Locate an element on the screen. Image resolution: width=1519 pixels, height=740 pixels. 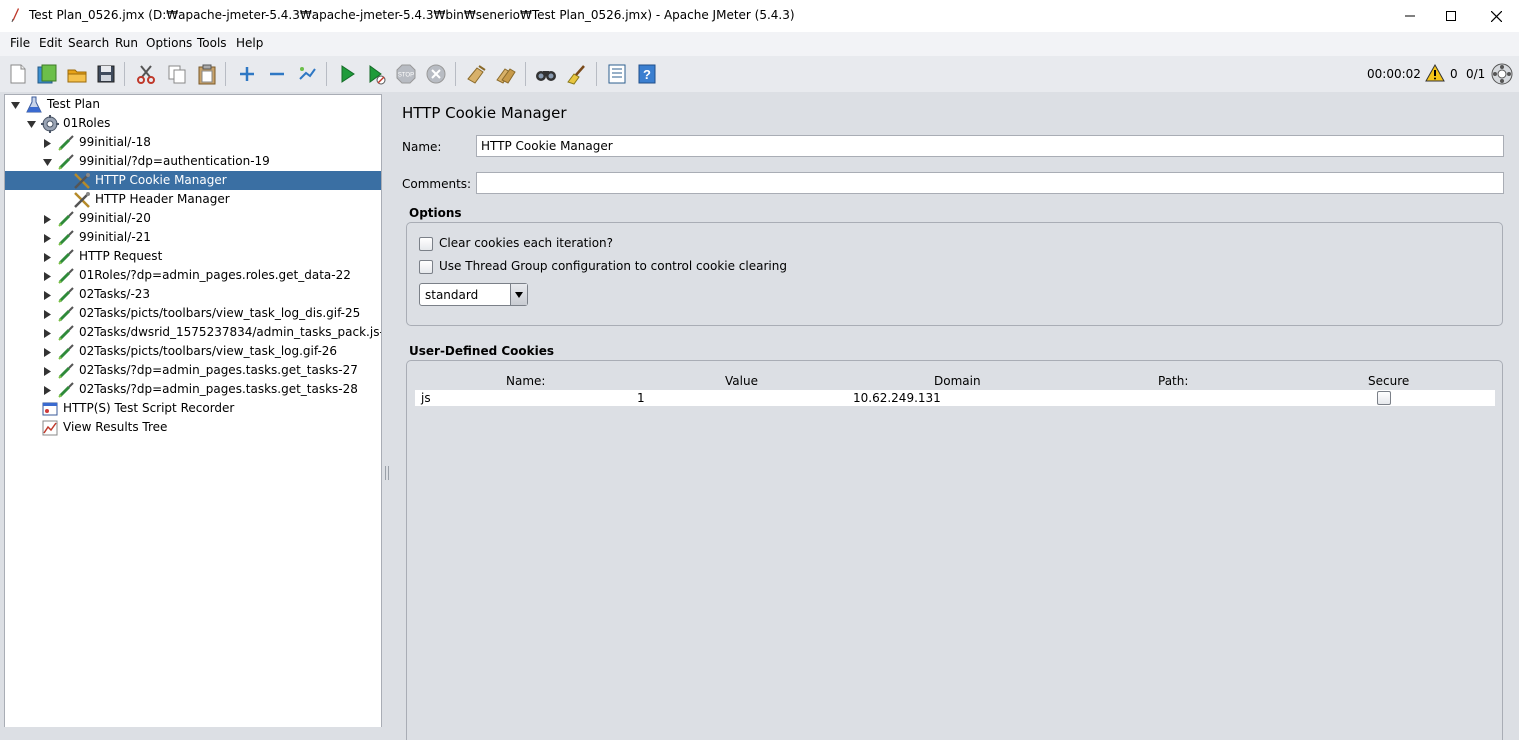
stop-icon: STOP is located at coordinates (406, 74).